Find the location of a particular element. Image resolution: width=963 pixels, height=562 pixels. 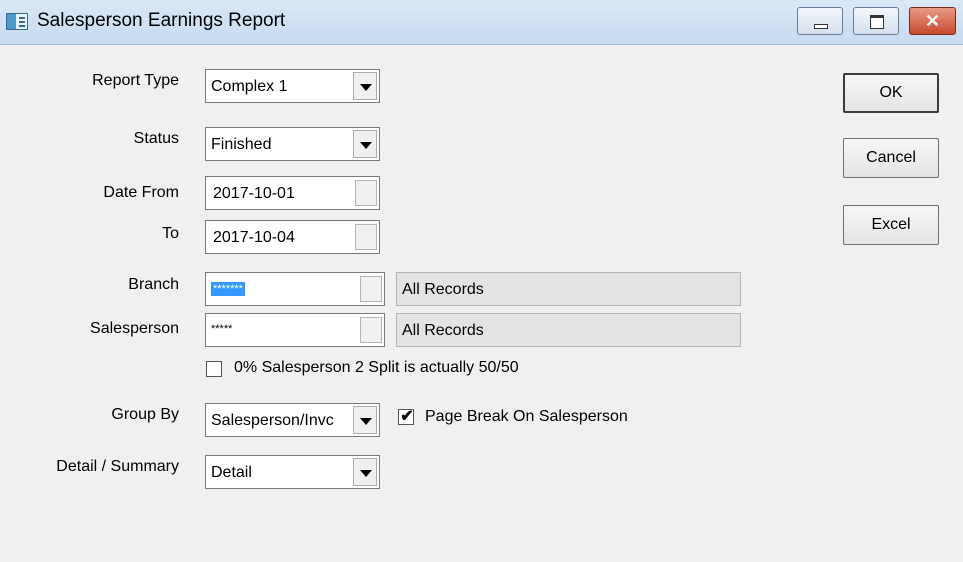

maximize-button is located at coordinates (876, 21).